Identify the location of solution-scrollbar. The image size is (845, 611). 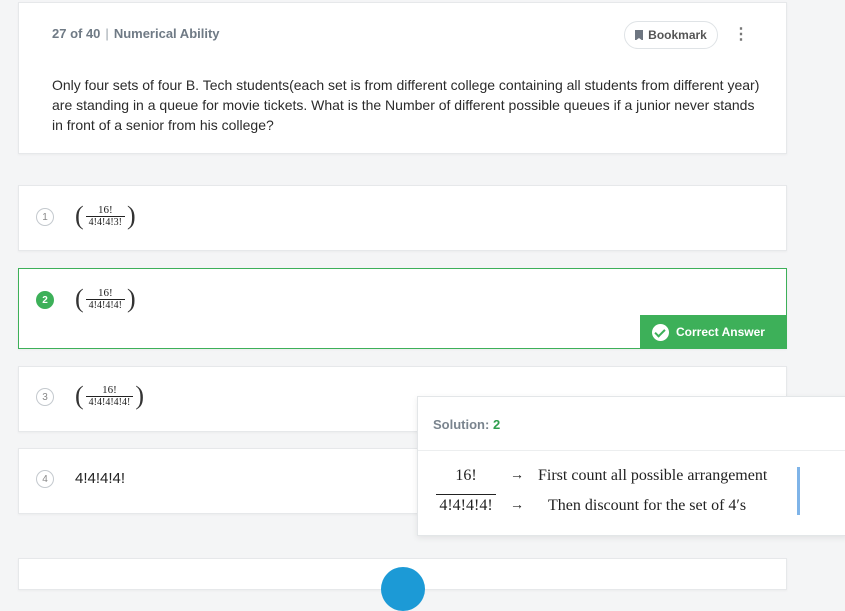
(798, 491).